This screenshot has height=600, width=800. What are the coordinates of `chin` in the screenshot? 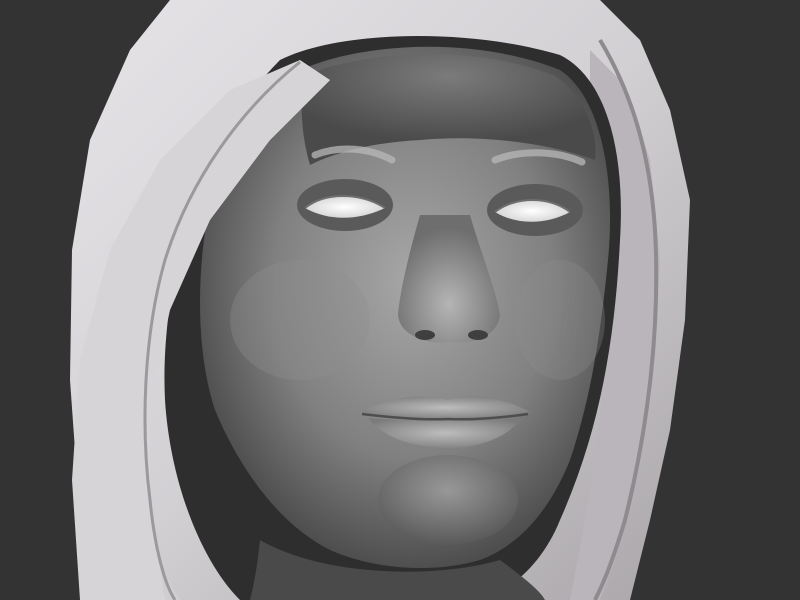 It's located at (448, 500).